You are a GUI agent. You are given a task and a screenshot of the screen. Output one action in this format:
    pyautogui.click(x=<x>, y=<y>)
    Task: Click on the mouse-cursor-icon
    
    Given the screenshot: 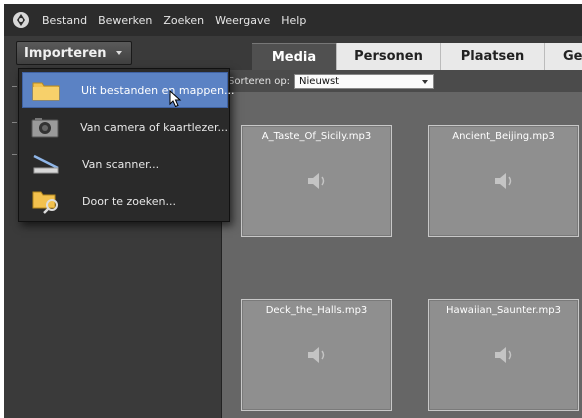 What is the action you would take?
    pyautogui.click(x=175, y=99)
    